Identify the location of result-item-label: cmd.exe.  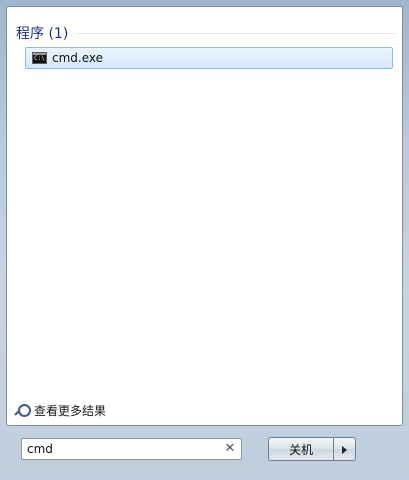
(78, 58).